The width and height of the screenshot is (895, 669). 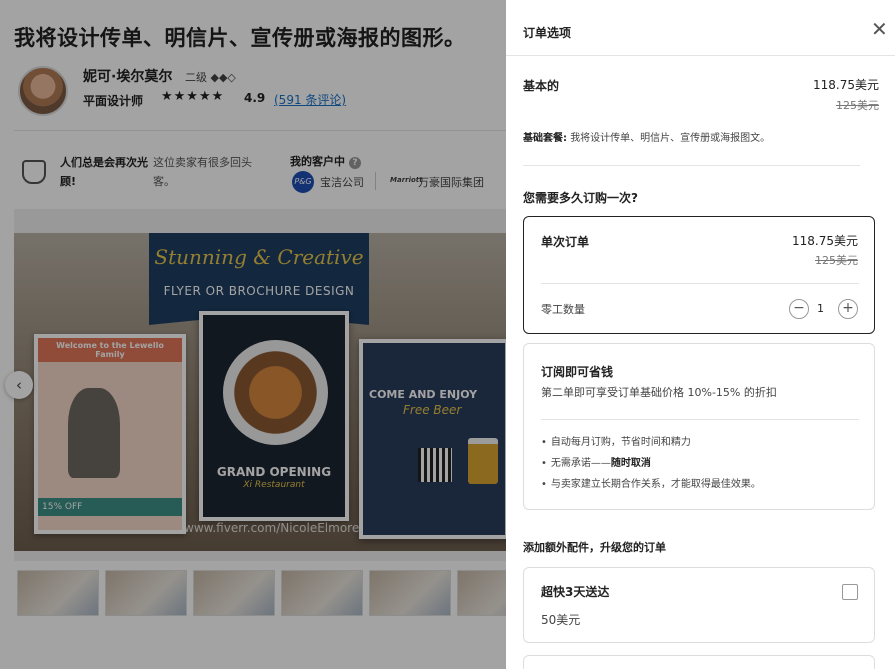 What do you see at coordinates (670, 138) in the screenshot?
I see `package-desc-text: 我将设计传单、明信片、宣传册或海报图文。` at bounding box center [670, 138].